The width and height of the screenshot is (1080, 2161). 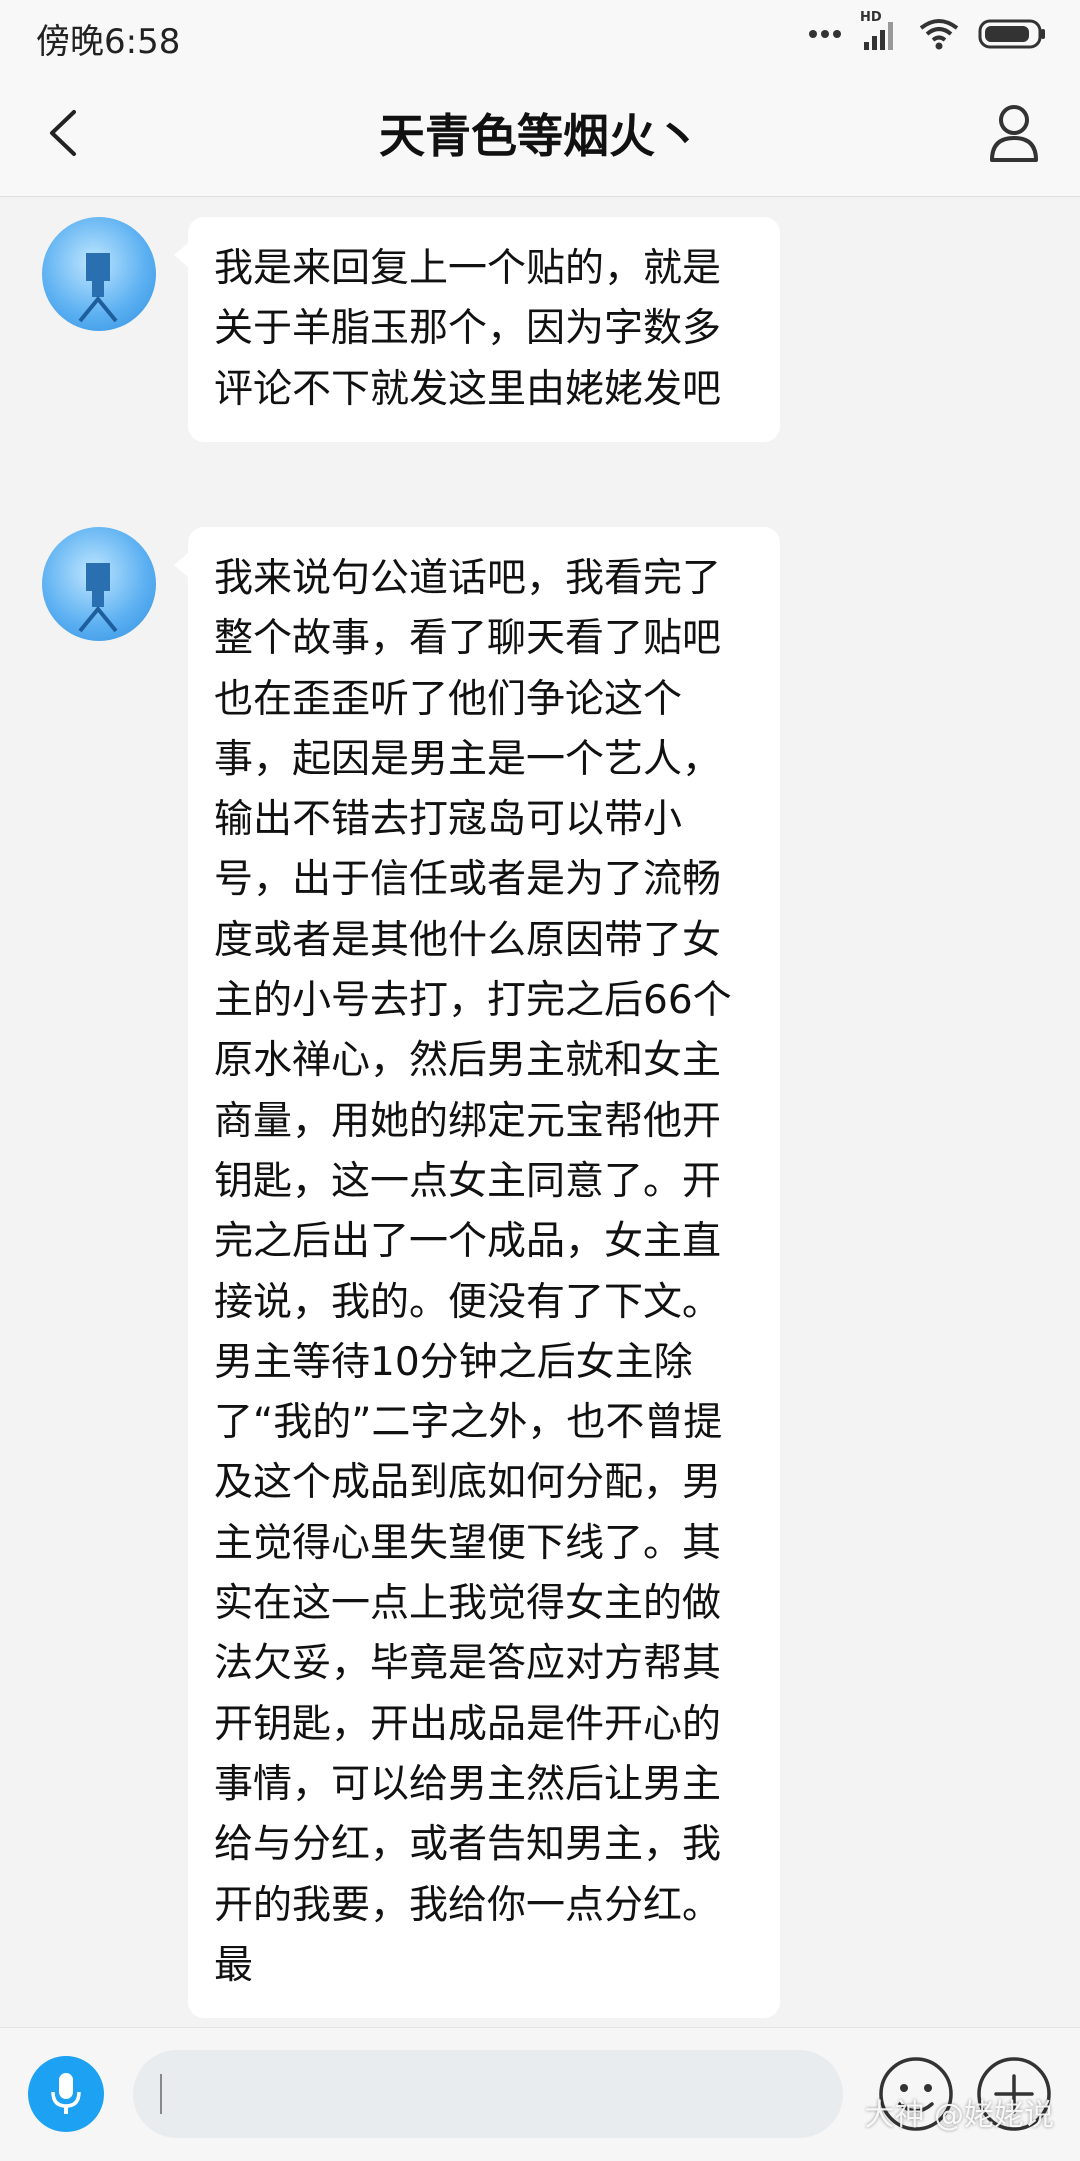 What do you see at coordinates (540, 35) in the screenshot?
I see `status-bar: 傍晚6:58 HD` at bounding box center [540, 35].